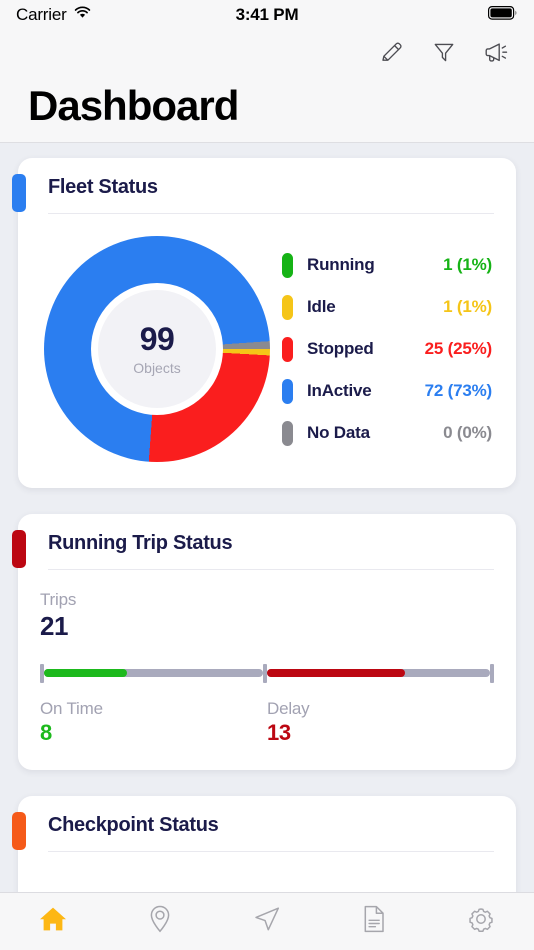 The height and width of the screenshot is (950, 534). What do you see at coordinates (140, 543) in the screenshot?
I see `trip-card-title: Running Trip Status` at bounding box center [140, 543].